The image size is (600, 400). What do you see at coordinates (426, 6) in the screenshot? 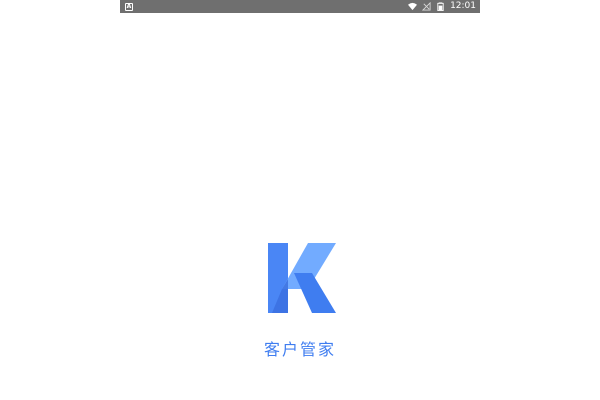
I see `no-signal-icon` at bounding box center [426, 6].